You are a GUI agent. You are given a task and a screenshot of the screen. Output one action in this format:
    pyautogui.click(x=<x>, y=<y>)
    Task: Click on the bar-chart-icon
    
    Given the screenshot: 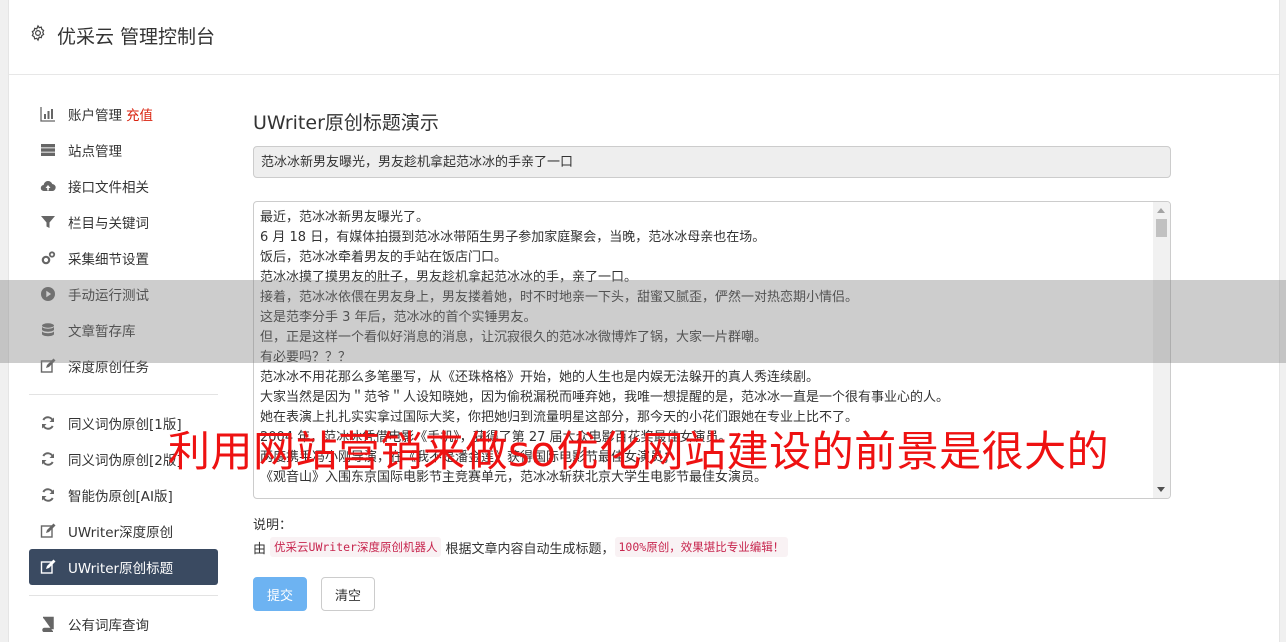 What is the action you would take?
    pyautogui.click(x=48, y=114)
    